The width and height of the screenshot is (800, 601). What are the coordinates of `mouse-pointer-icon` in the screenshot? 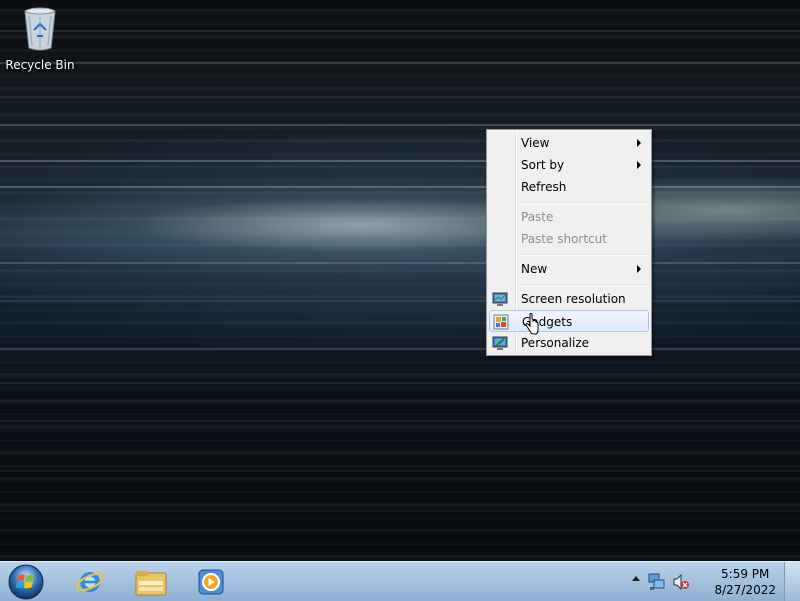 It's located at (532, 324).